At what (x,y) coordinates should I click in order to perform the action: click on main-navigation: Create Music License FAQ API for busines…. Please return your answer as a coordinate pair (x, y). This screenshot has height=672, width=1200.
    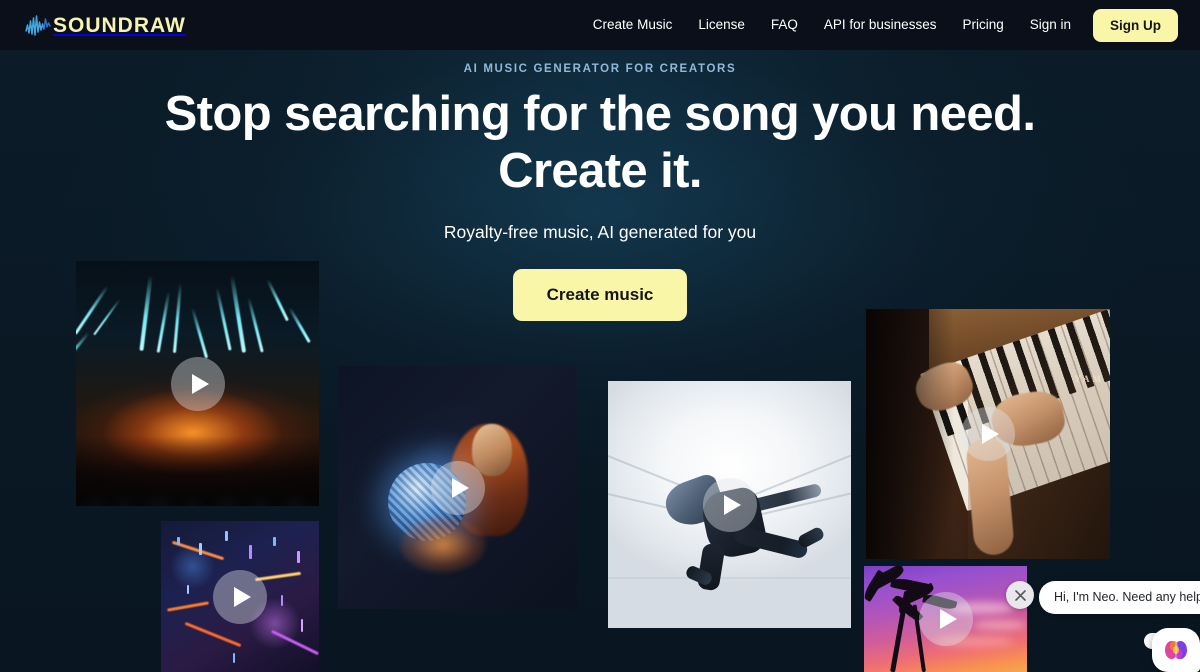
    Looking at the image, I should click on (879, 25).